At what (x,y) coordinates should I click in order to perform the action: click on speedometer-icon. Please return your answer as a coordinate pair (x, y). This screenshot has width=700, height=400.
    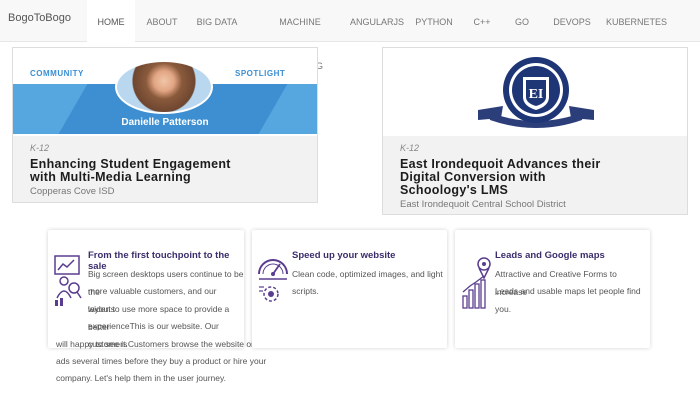
    Looking at the image, I should click on (273, 280).